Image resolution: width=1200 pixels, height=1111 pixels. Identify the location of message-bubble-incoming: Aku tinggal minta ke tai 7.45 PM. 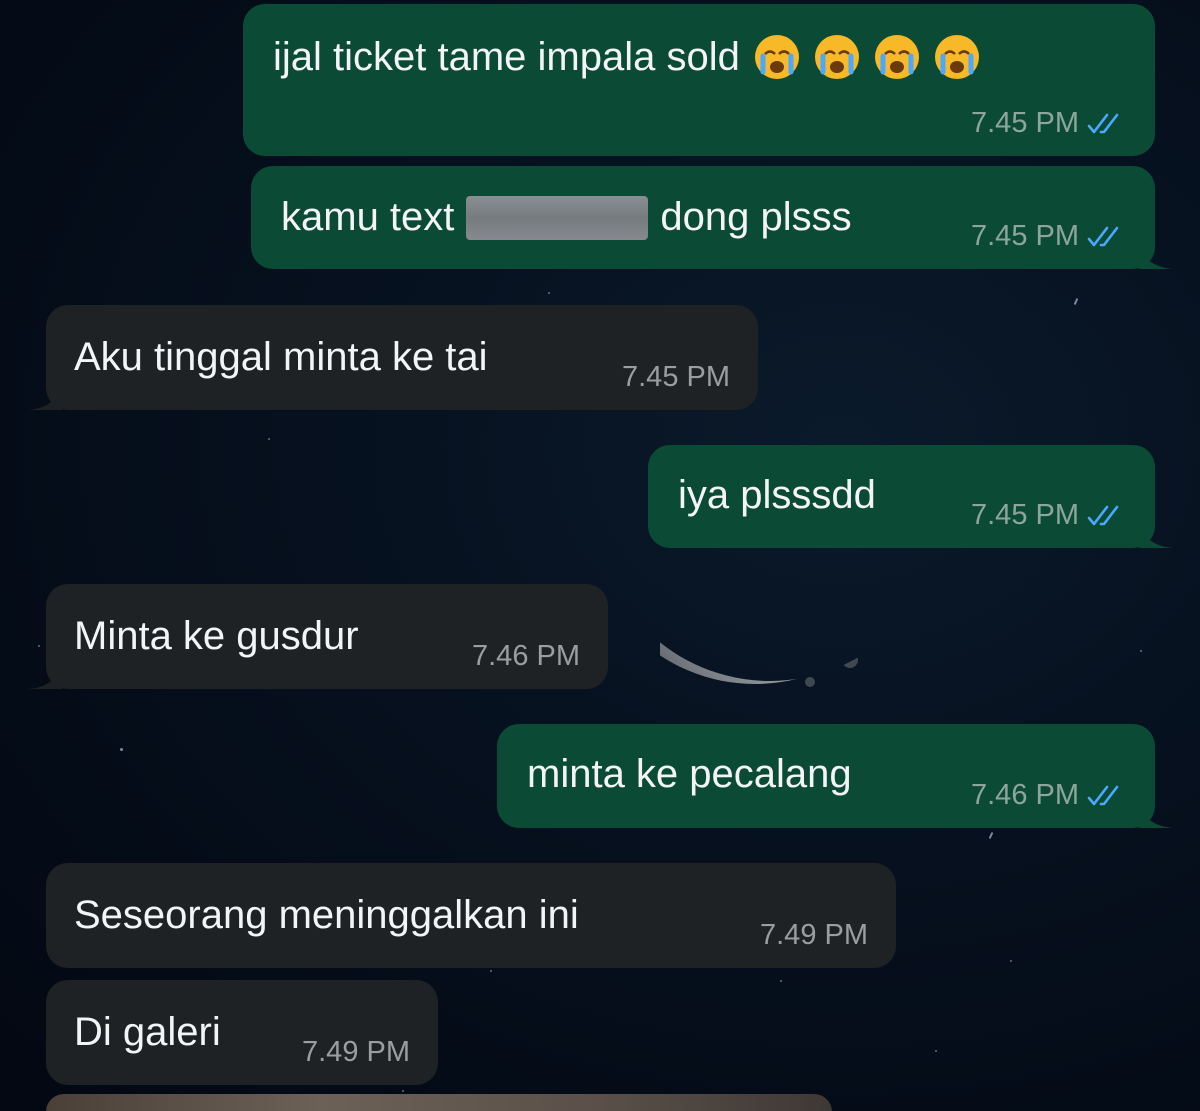
(393, 357).